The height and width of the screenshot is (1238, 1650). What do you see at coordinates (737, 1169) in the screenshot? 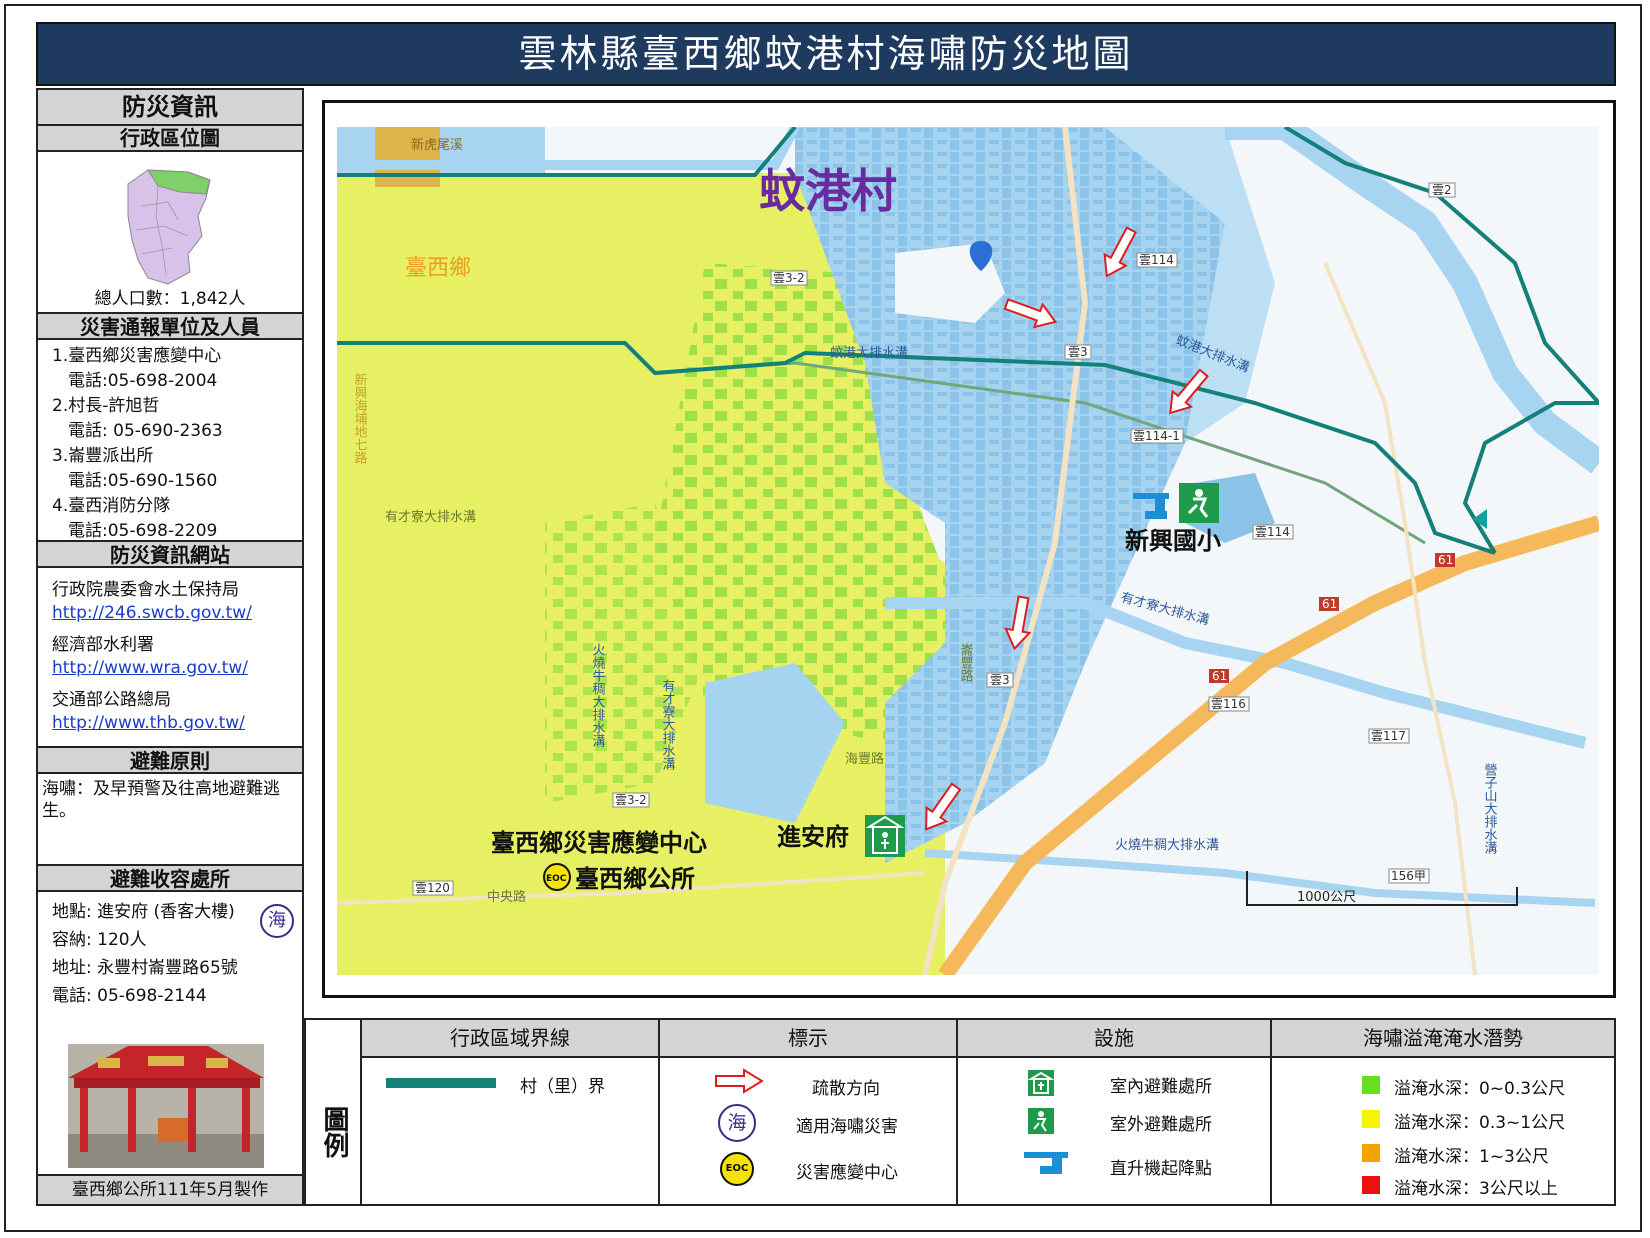
I see `eoc-icon: EOC` at bounding box center [737, 1169].